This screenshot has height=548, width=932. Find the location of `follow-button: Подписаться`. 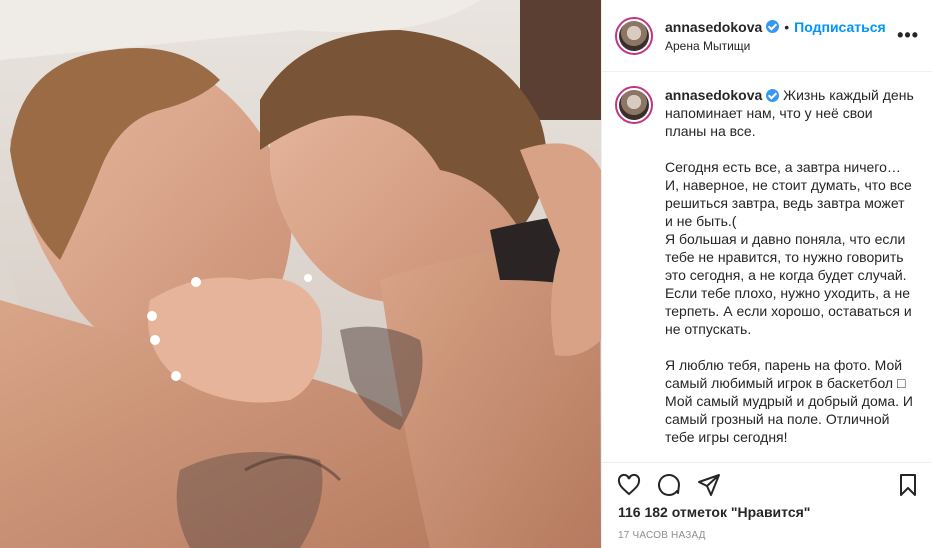

follow-button: Подписаться is located at coordinates (840, 27).